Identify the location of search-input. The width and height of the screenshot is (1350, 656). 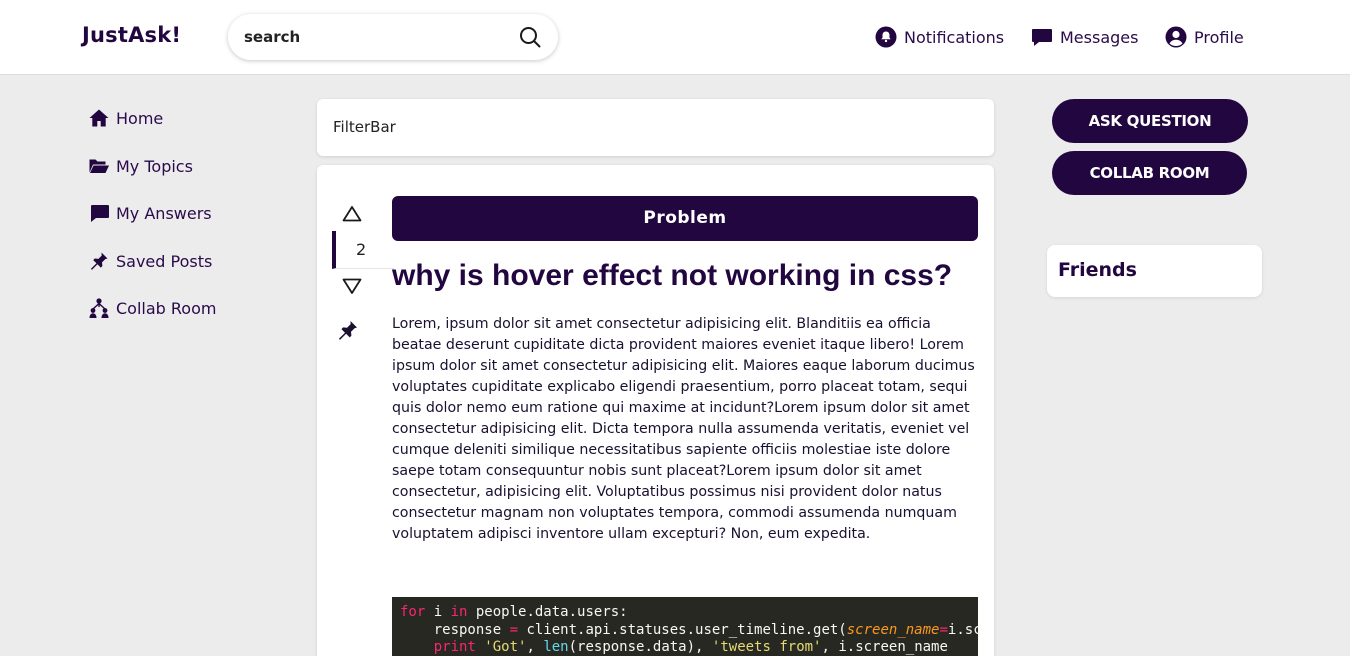
(374, 37).